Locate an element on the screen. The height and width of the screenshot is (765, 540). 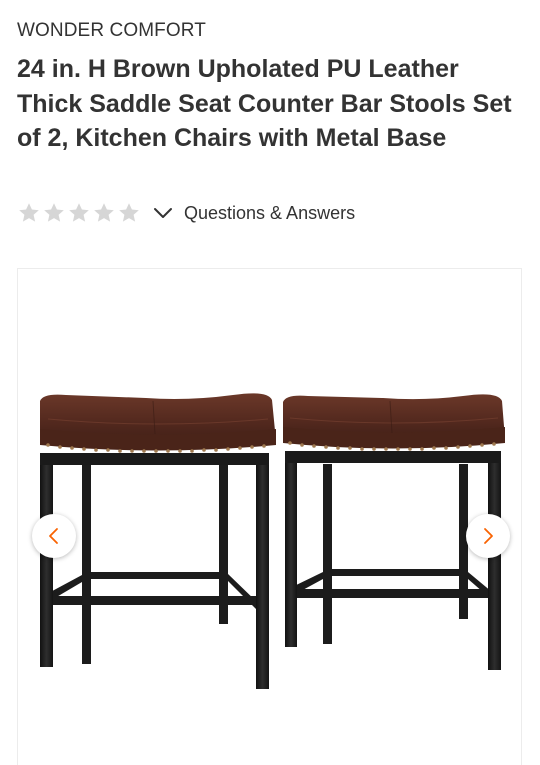
chevron-left-icon is located at coordinates (53, 536).